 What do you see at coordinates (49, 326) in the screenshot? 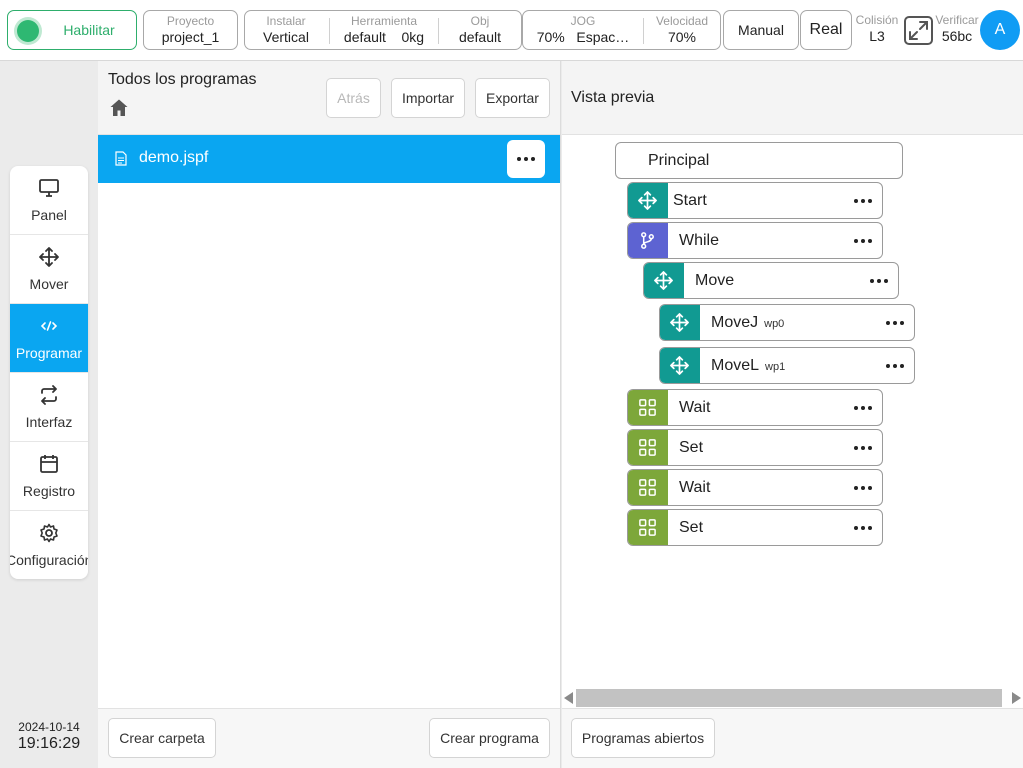
I see `code-icon` at bounding box center [49, 326].